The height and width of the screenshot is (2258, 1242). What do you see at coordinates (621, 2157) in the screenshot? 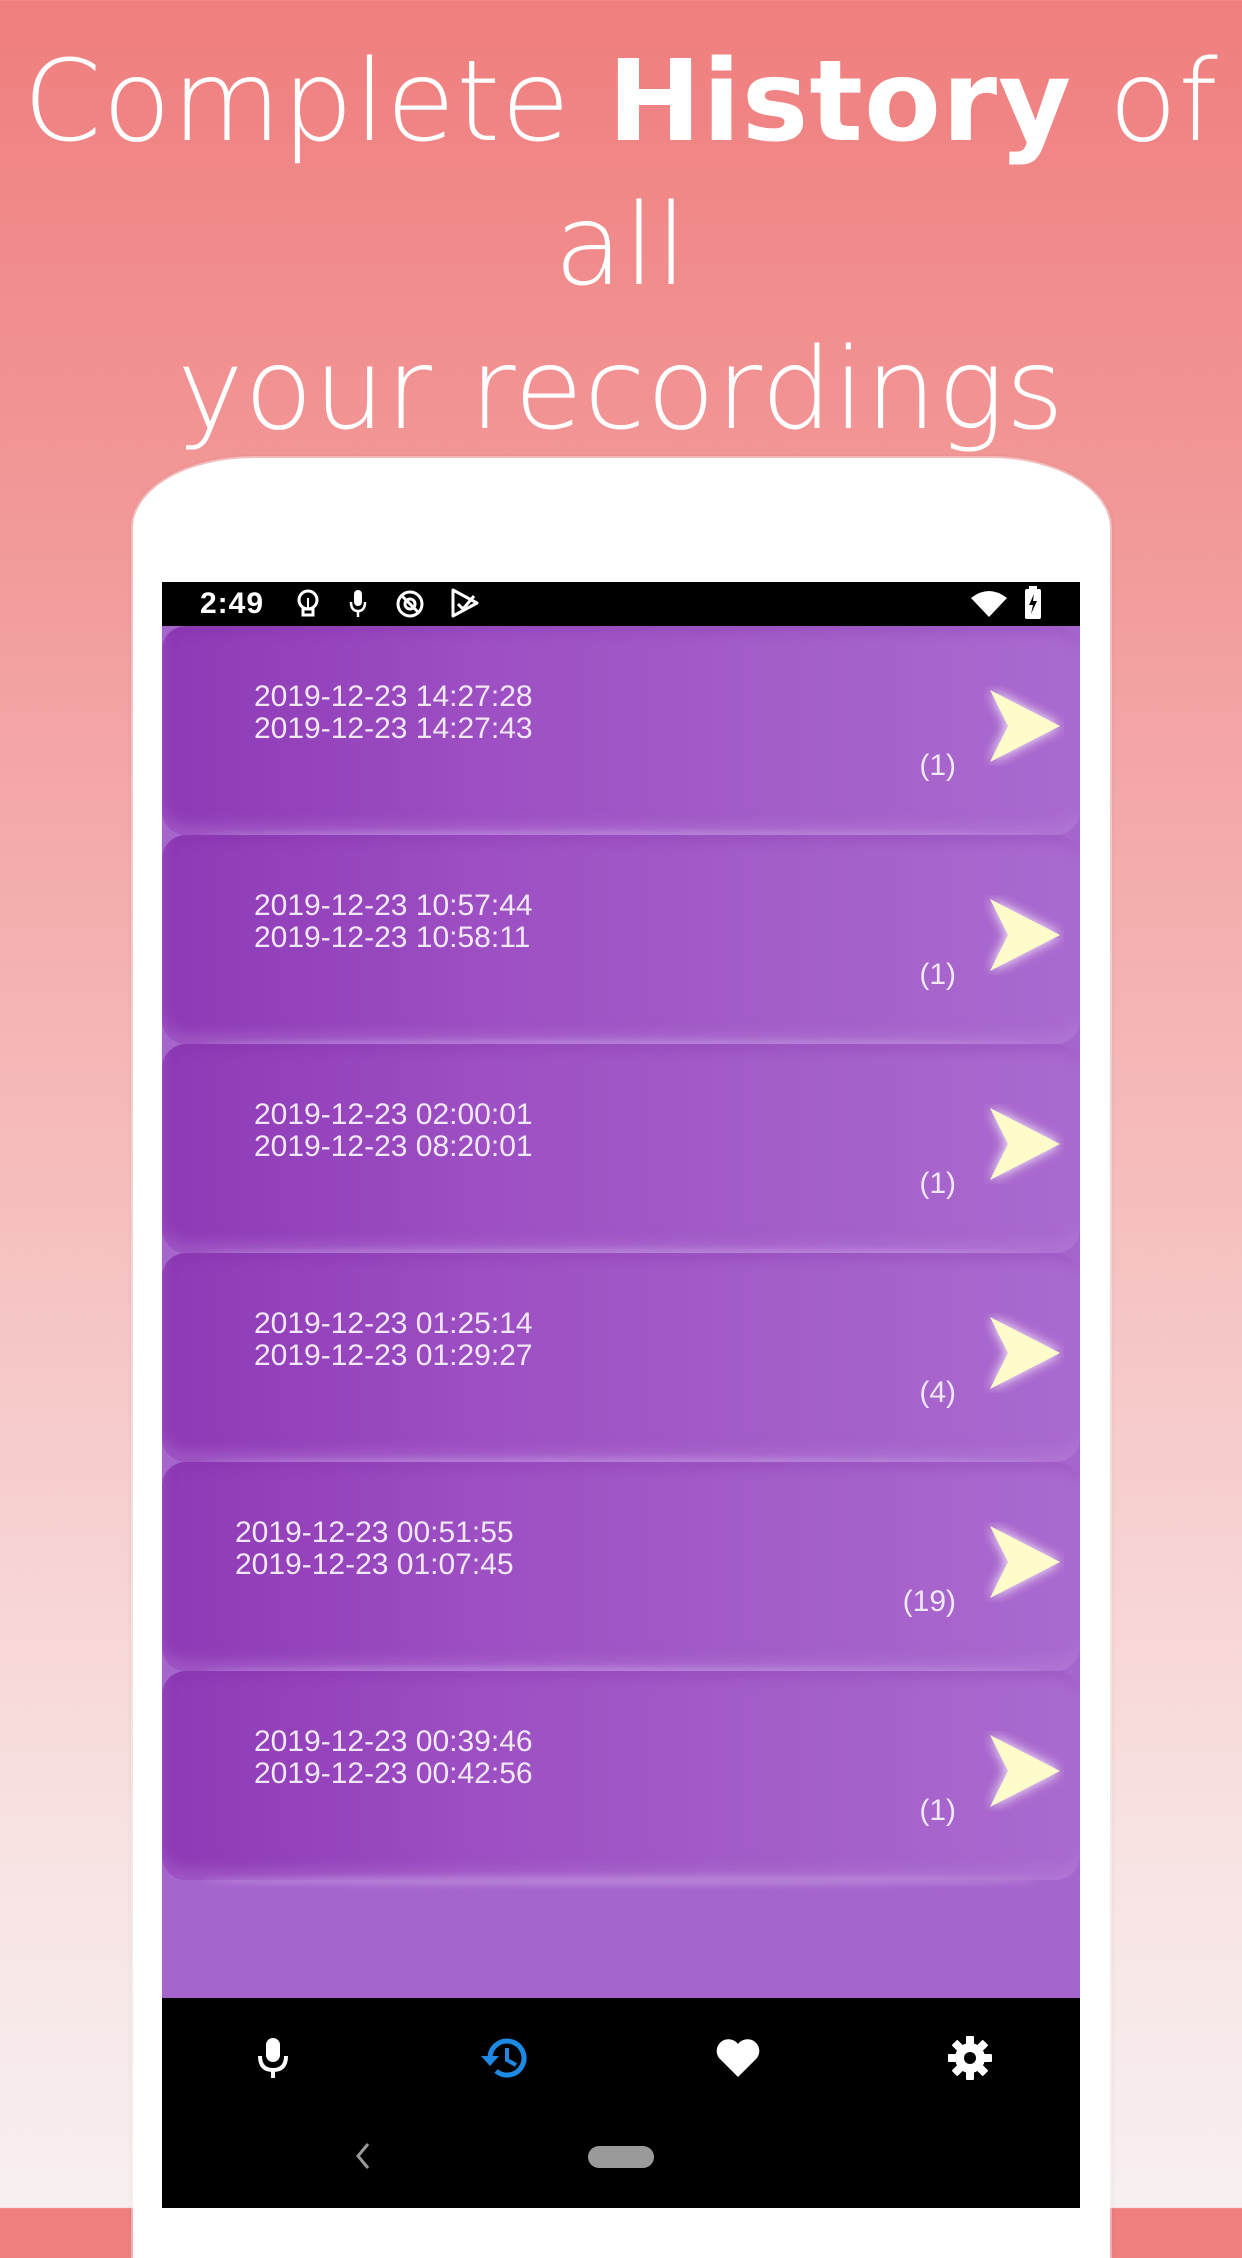
I see `home-pill` at bounding box center [621, 2157].